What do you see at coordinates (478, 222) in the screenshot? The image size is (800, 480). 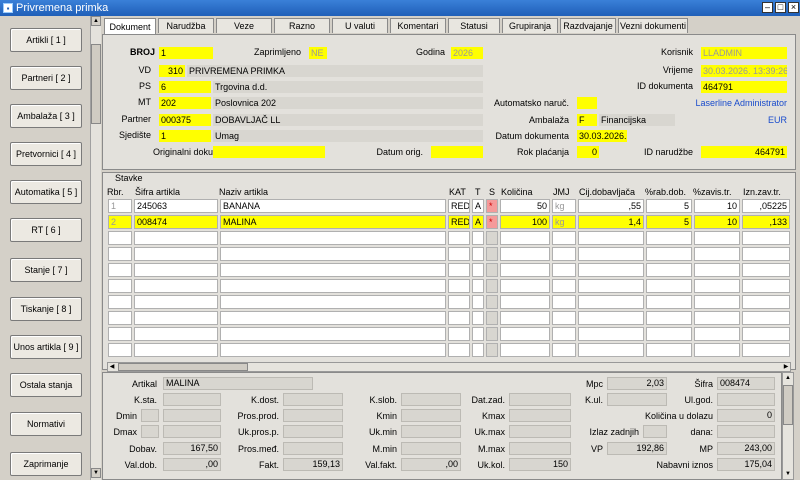 I see `cell-t: A` at bounding box center [478, 222].